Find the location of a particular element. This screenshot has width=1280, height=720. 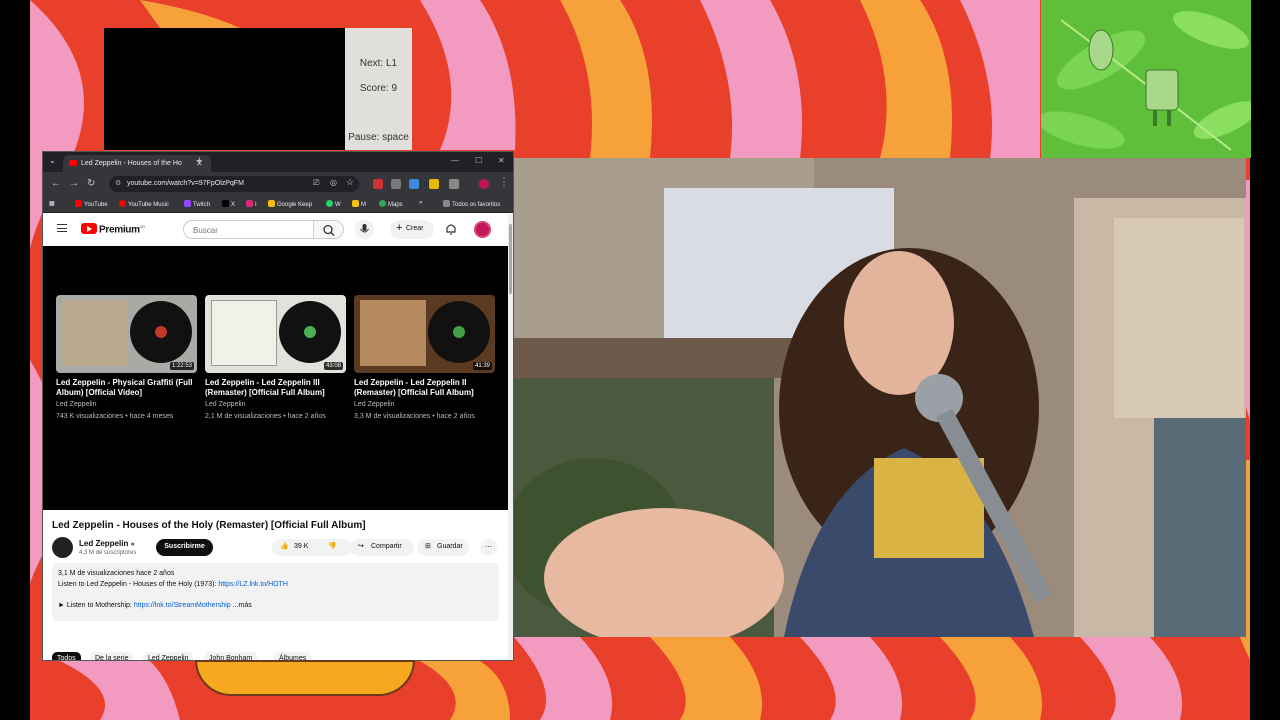

tab-title: Led Zeppelin - Houses of the Ho is located at coordinates (131, 163).